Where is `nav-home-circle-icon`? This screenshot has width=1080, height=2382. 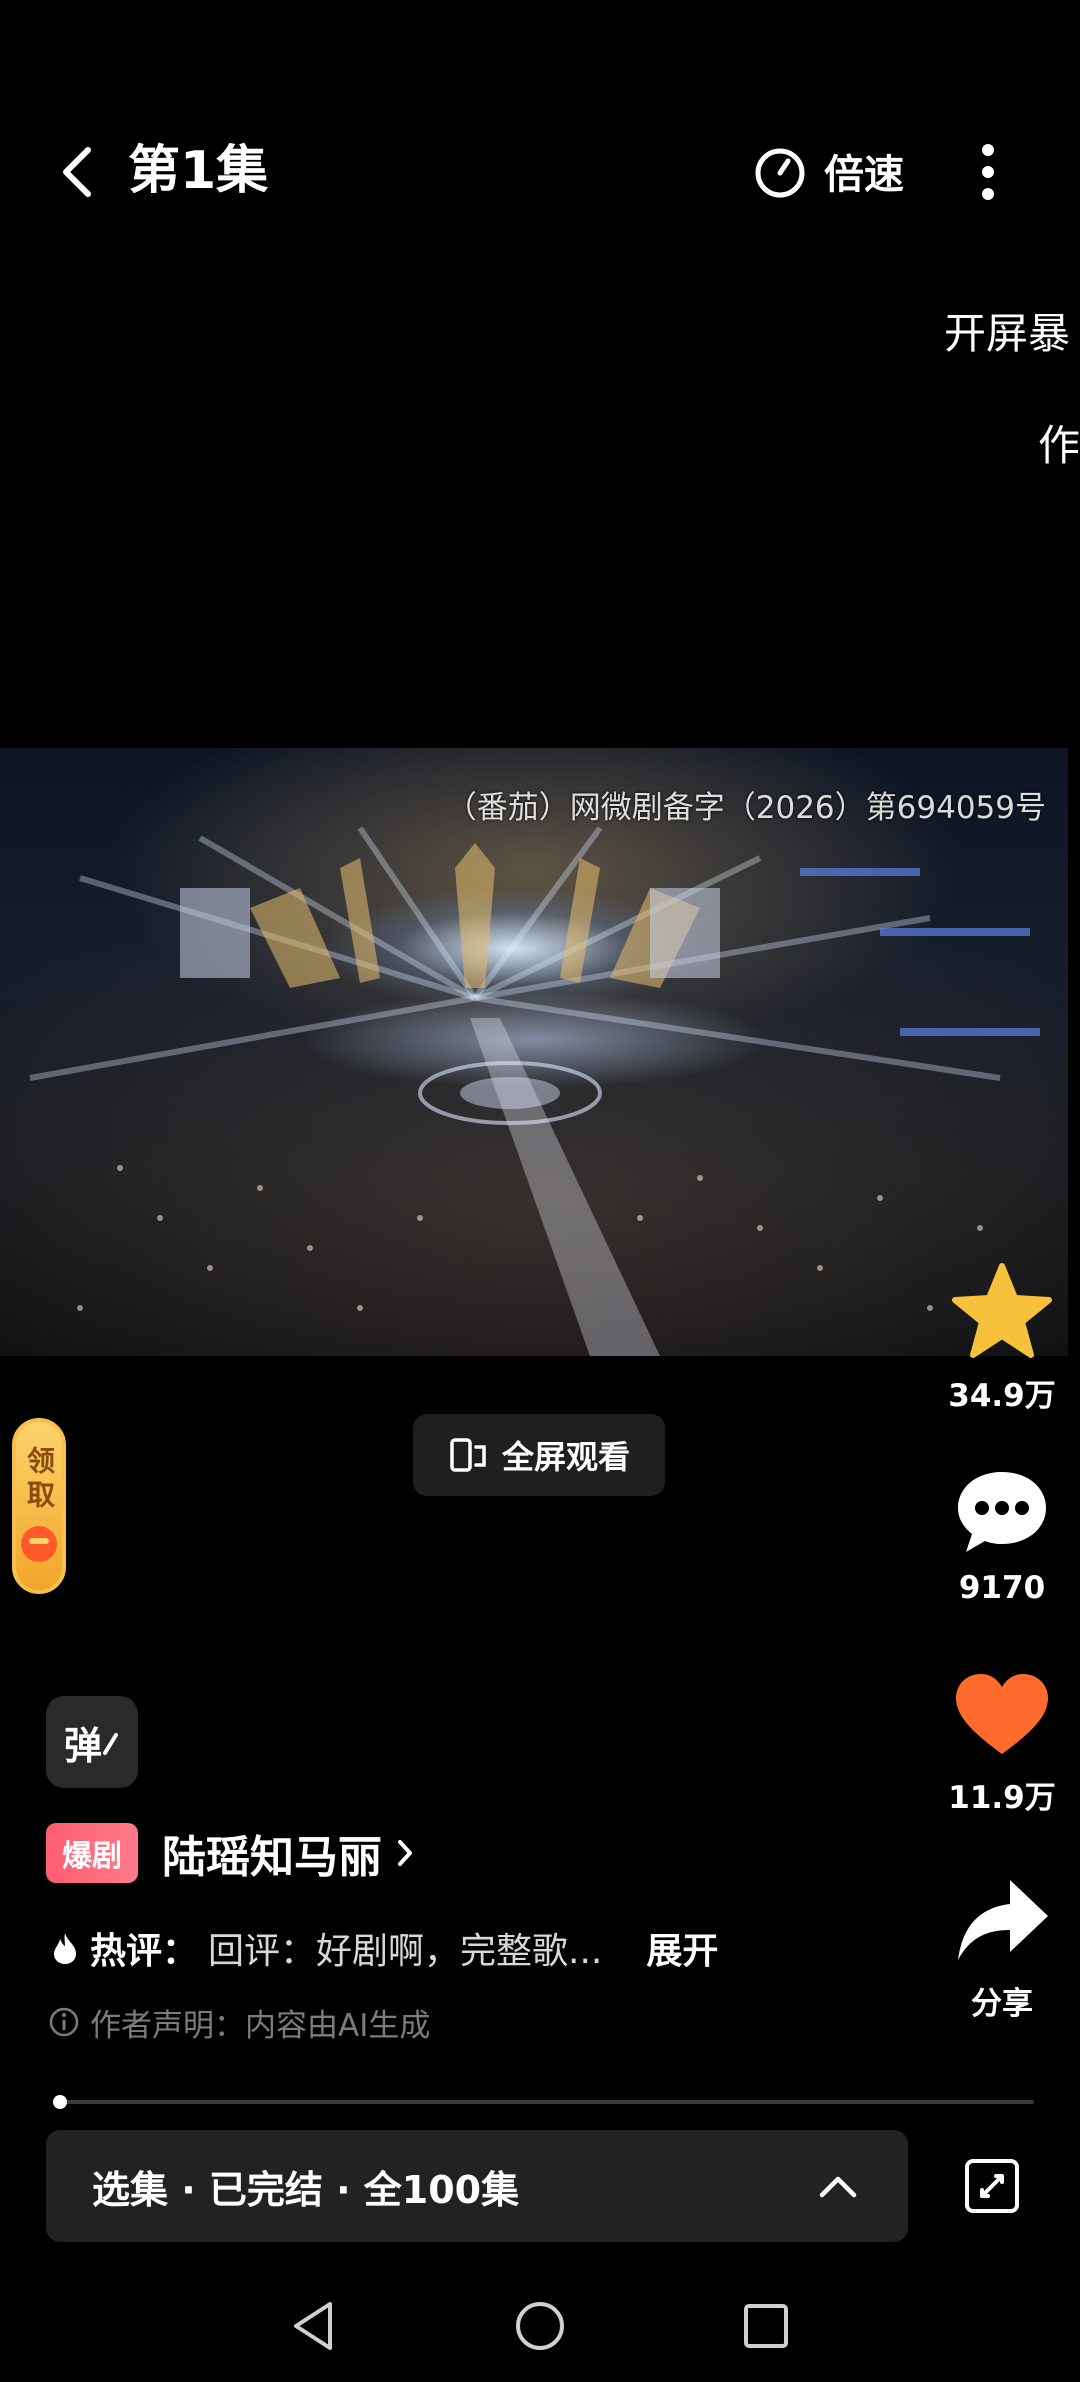 nav-home-circle-icon is located at coordinates (540, 2326).